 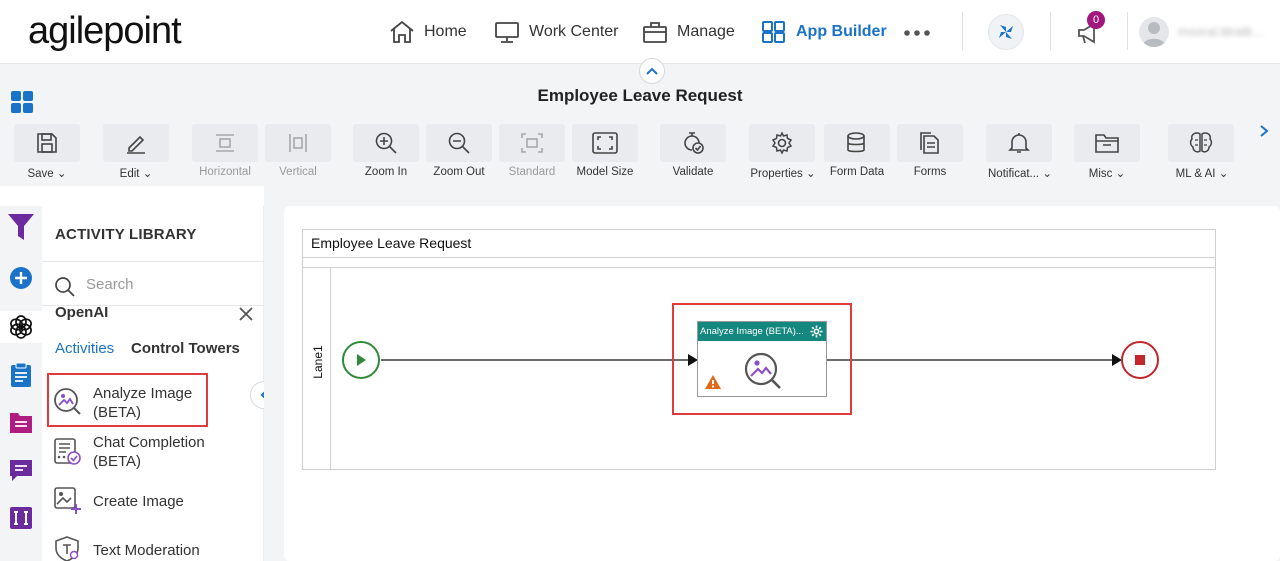 What do you see at coordinates (391, 243) in the screenshot?
I see `pool-title: Employee Leave Request` at bounding box center [391, 243].